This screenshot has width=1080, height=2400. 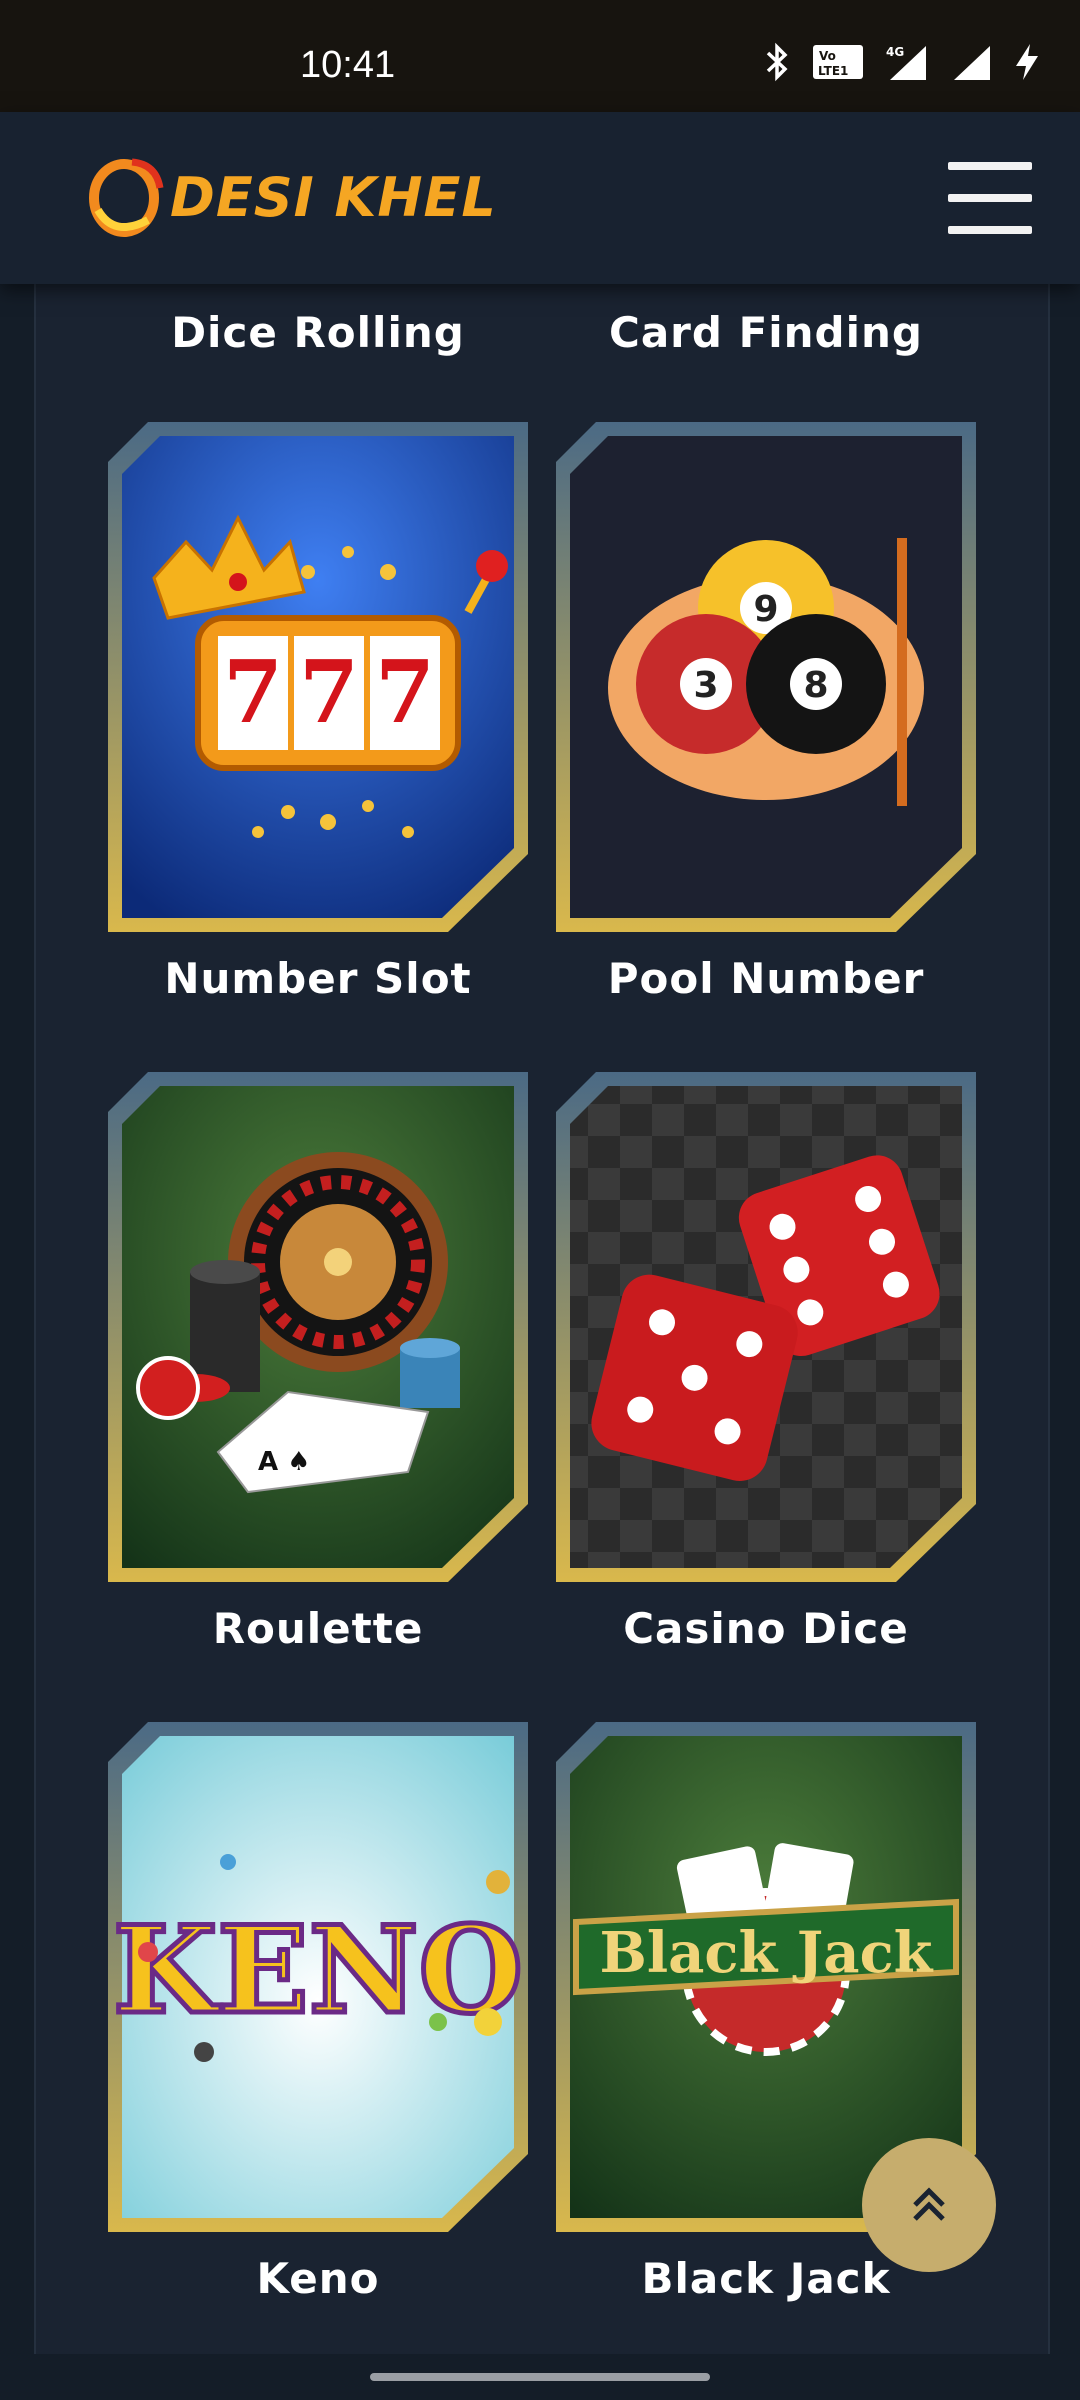 I want to click on logo-ring-icon, so click(x=126, y=197).